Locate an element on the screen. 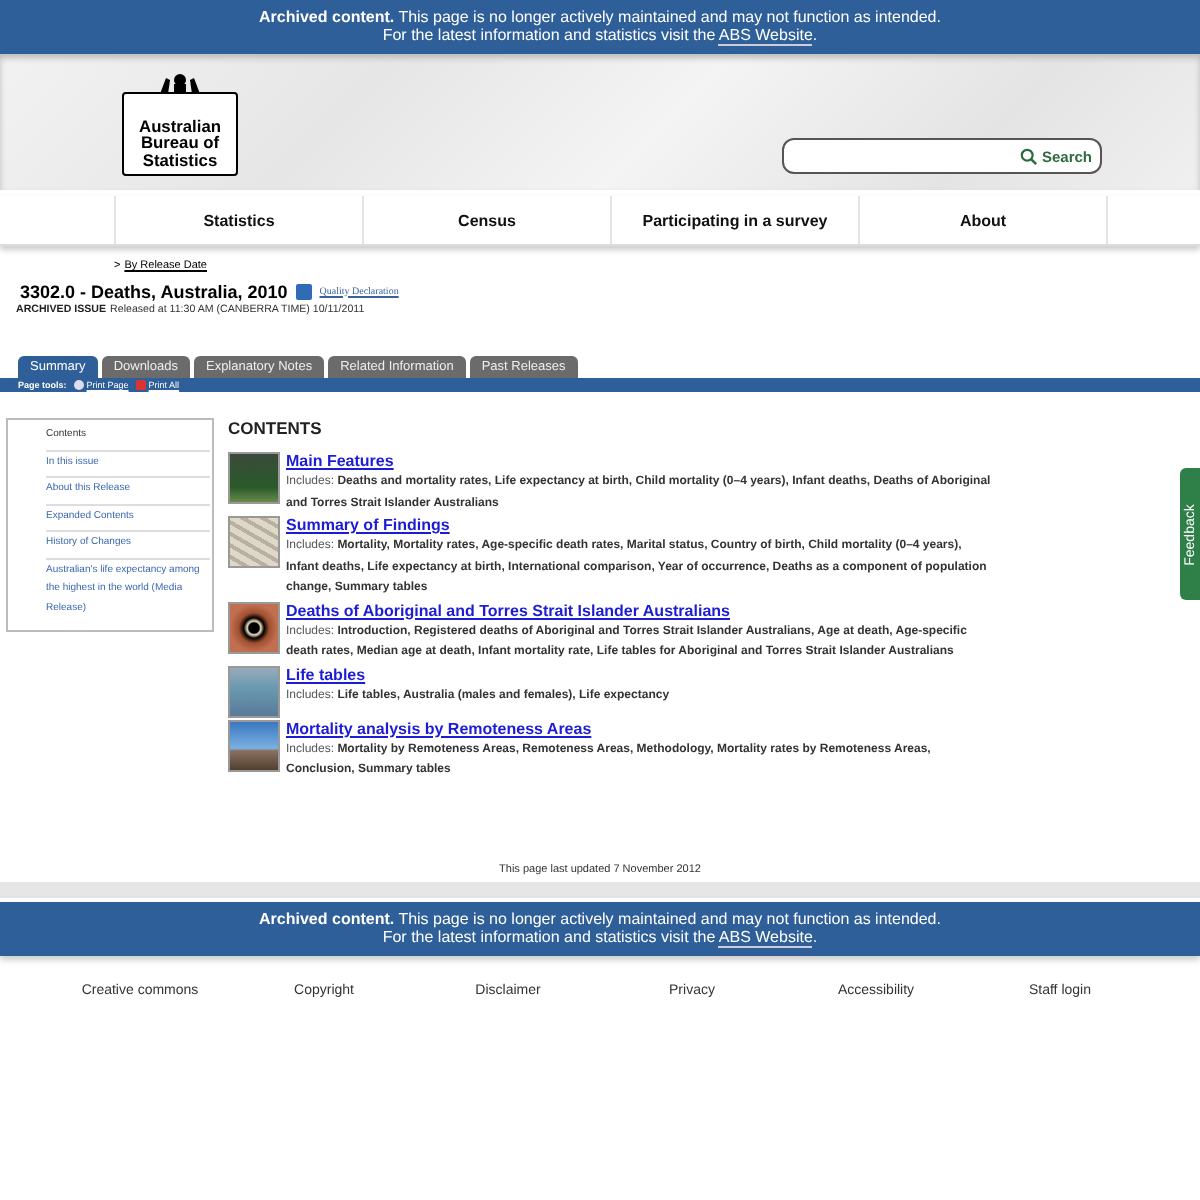  content-link: Summary of Findings is located at coordinates (639, 526).